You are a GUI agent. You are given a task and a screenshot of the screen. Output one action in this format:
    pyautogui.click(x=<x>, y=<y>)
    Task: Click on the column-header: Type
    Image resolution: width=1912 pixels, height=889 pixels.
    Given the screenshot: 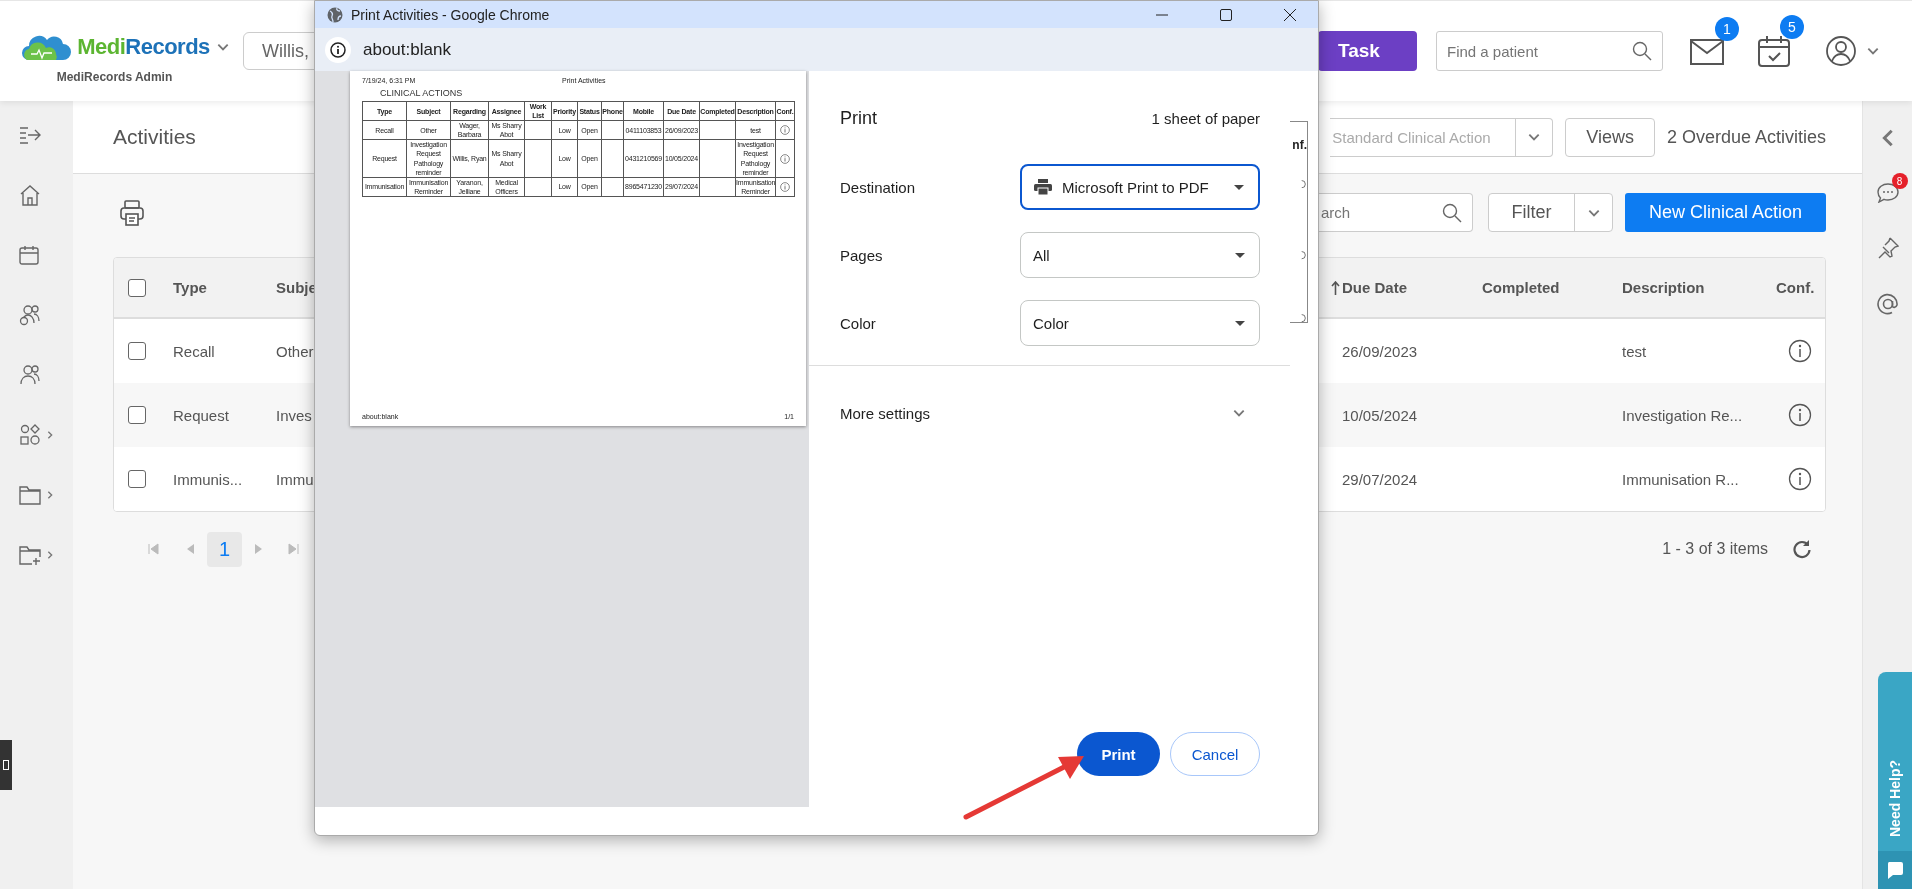 What is the action you would take?
    pyautogui.click(x=190, y=287)
    